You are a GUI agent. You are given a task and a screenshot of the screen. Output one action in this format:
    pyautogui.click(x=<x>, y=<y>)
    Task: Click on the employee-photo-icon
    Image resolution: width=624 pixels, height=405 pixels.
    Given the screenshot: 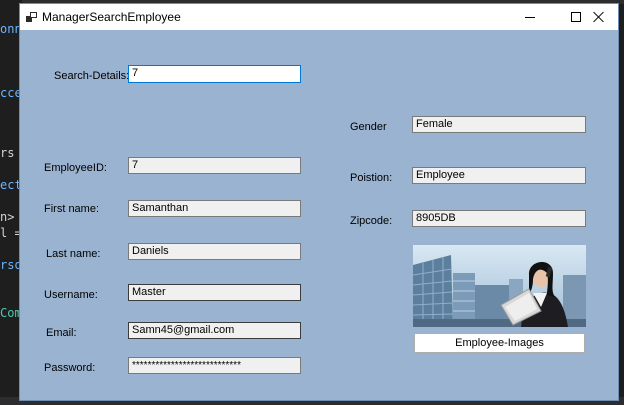 What is the action you would take?
    pyautogui.click(x=499, y=286)
    